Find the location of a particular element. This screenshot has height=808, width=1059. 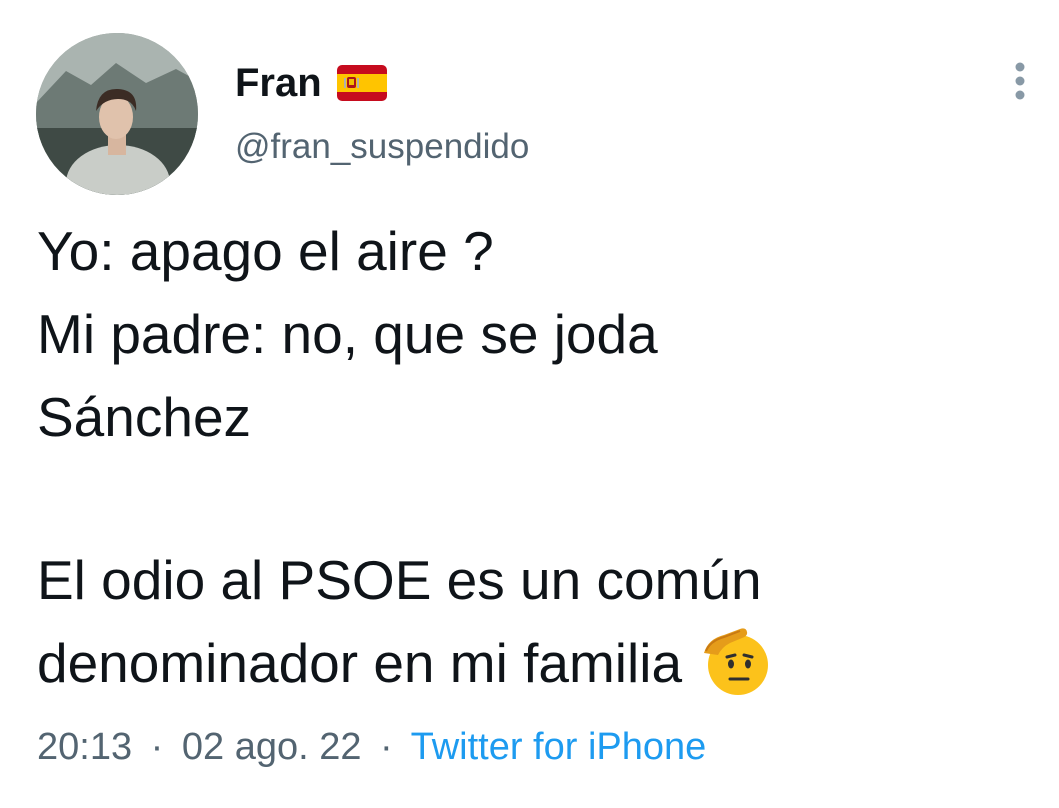

tweet-text-line: Yo: apago el aire ? is located at coordinates (265, 251).